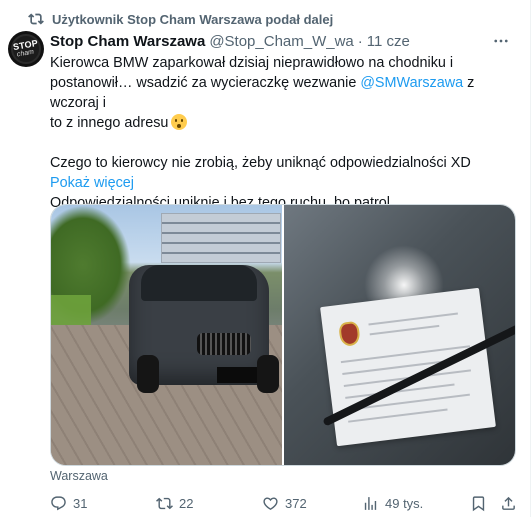  I want to click on avatar-logo: STOP cham, so click(26, 49).